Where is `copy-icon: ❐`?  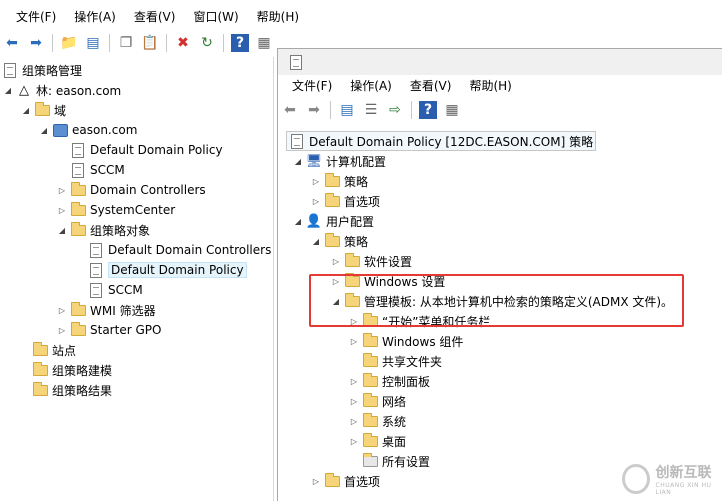 copy-icon: ❐ is located at coordinates (126, 43).